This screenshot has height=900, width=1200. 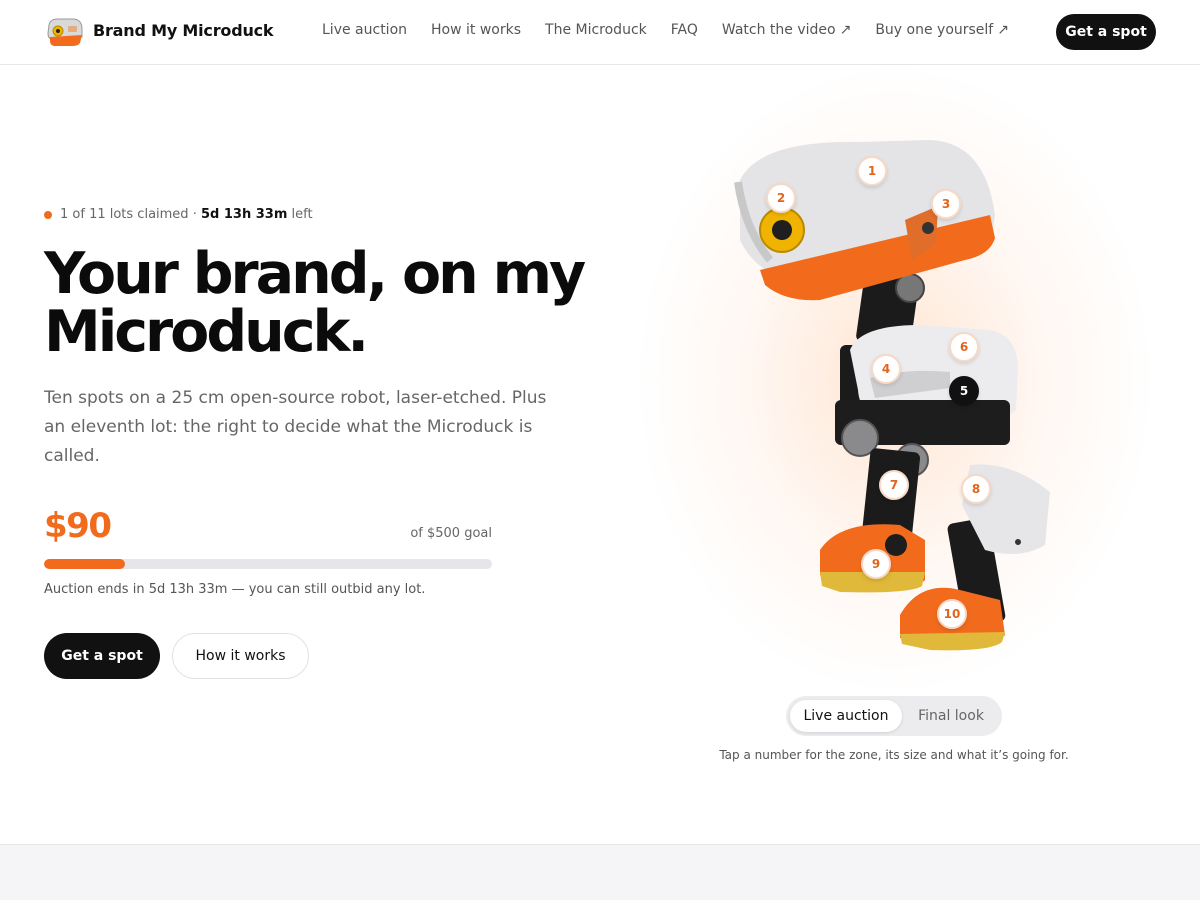 I want to click on nav-link-label: FAQ, so click(x=684, y=30).